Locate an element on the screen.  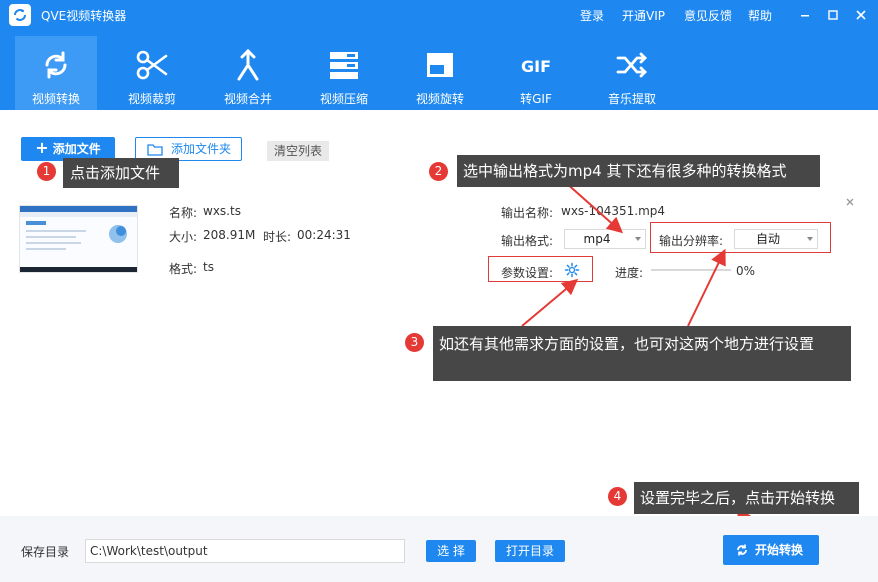
save-path-input is located at coordinates (245, 551).